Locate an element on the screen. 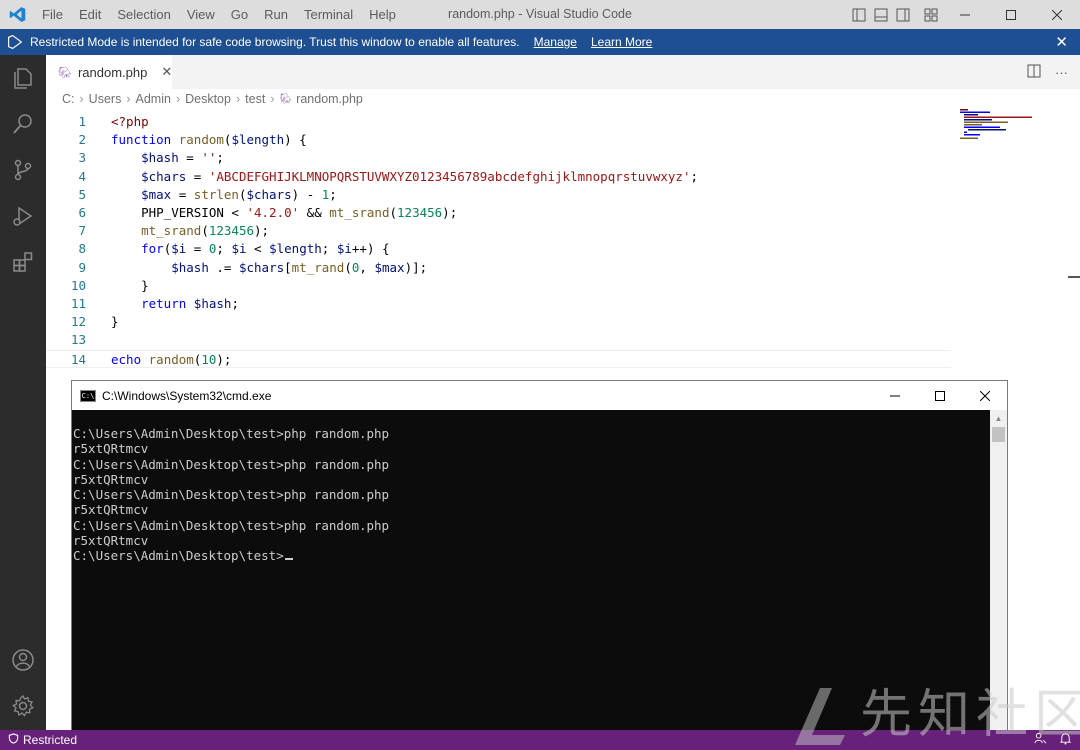 Image resolution: width=1080 pixels, height=750 pixels. close-banner-icon: ✕ is located at coordinates (1061, 42).